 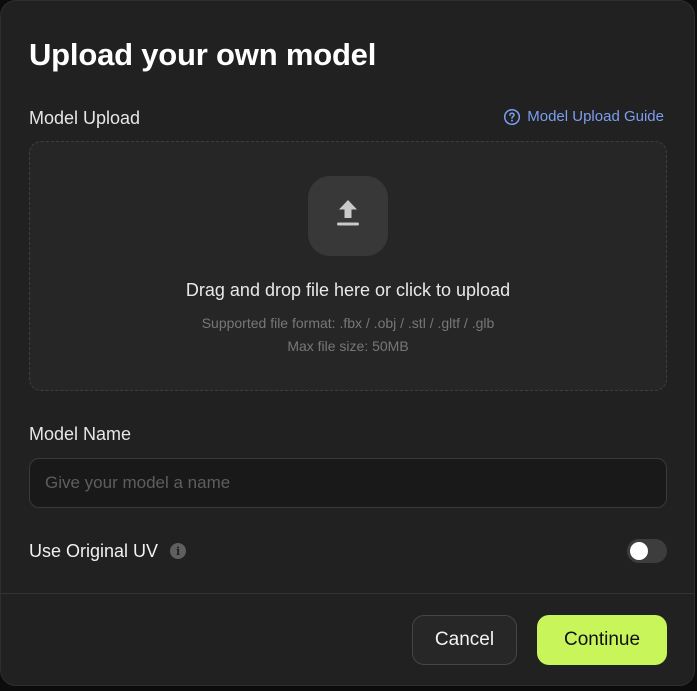 What do you see at coordinates (203, 54) in the screenshot?
I see `dialog-title: Upload your own model` at bounding box center [203, 54].